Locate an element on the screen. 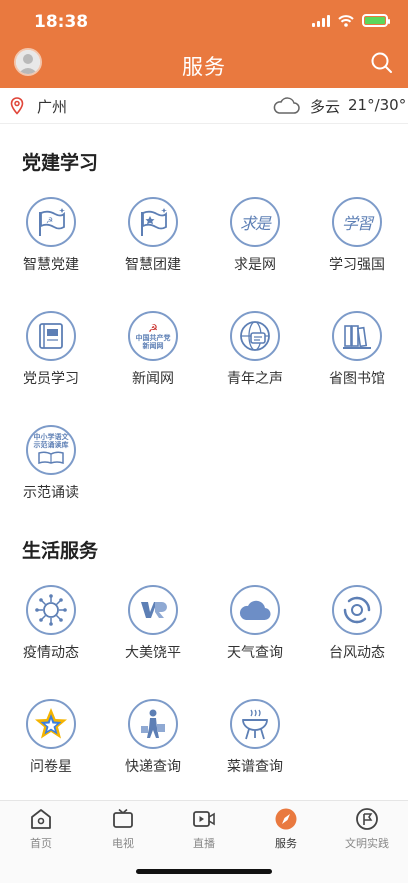  grill-icon is located at coordinates (255, 724).